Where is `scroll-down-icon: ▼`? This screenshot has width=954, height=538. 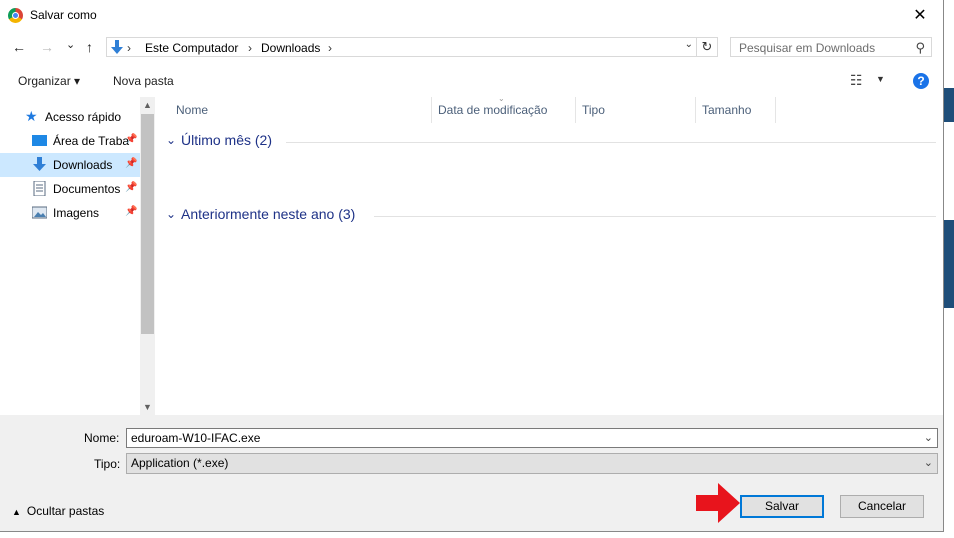
scroll-down-icon: ▼ is located at coordinates (147, 407).